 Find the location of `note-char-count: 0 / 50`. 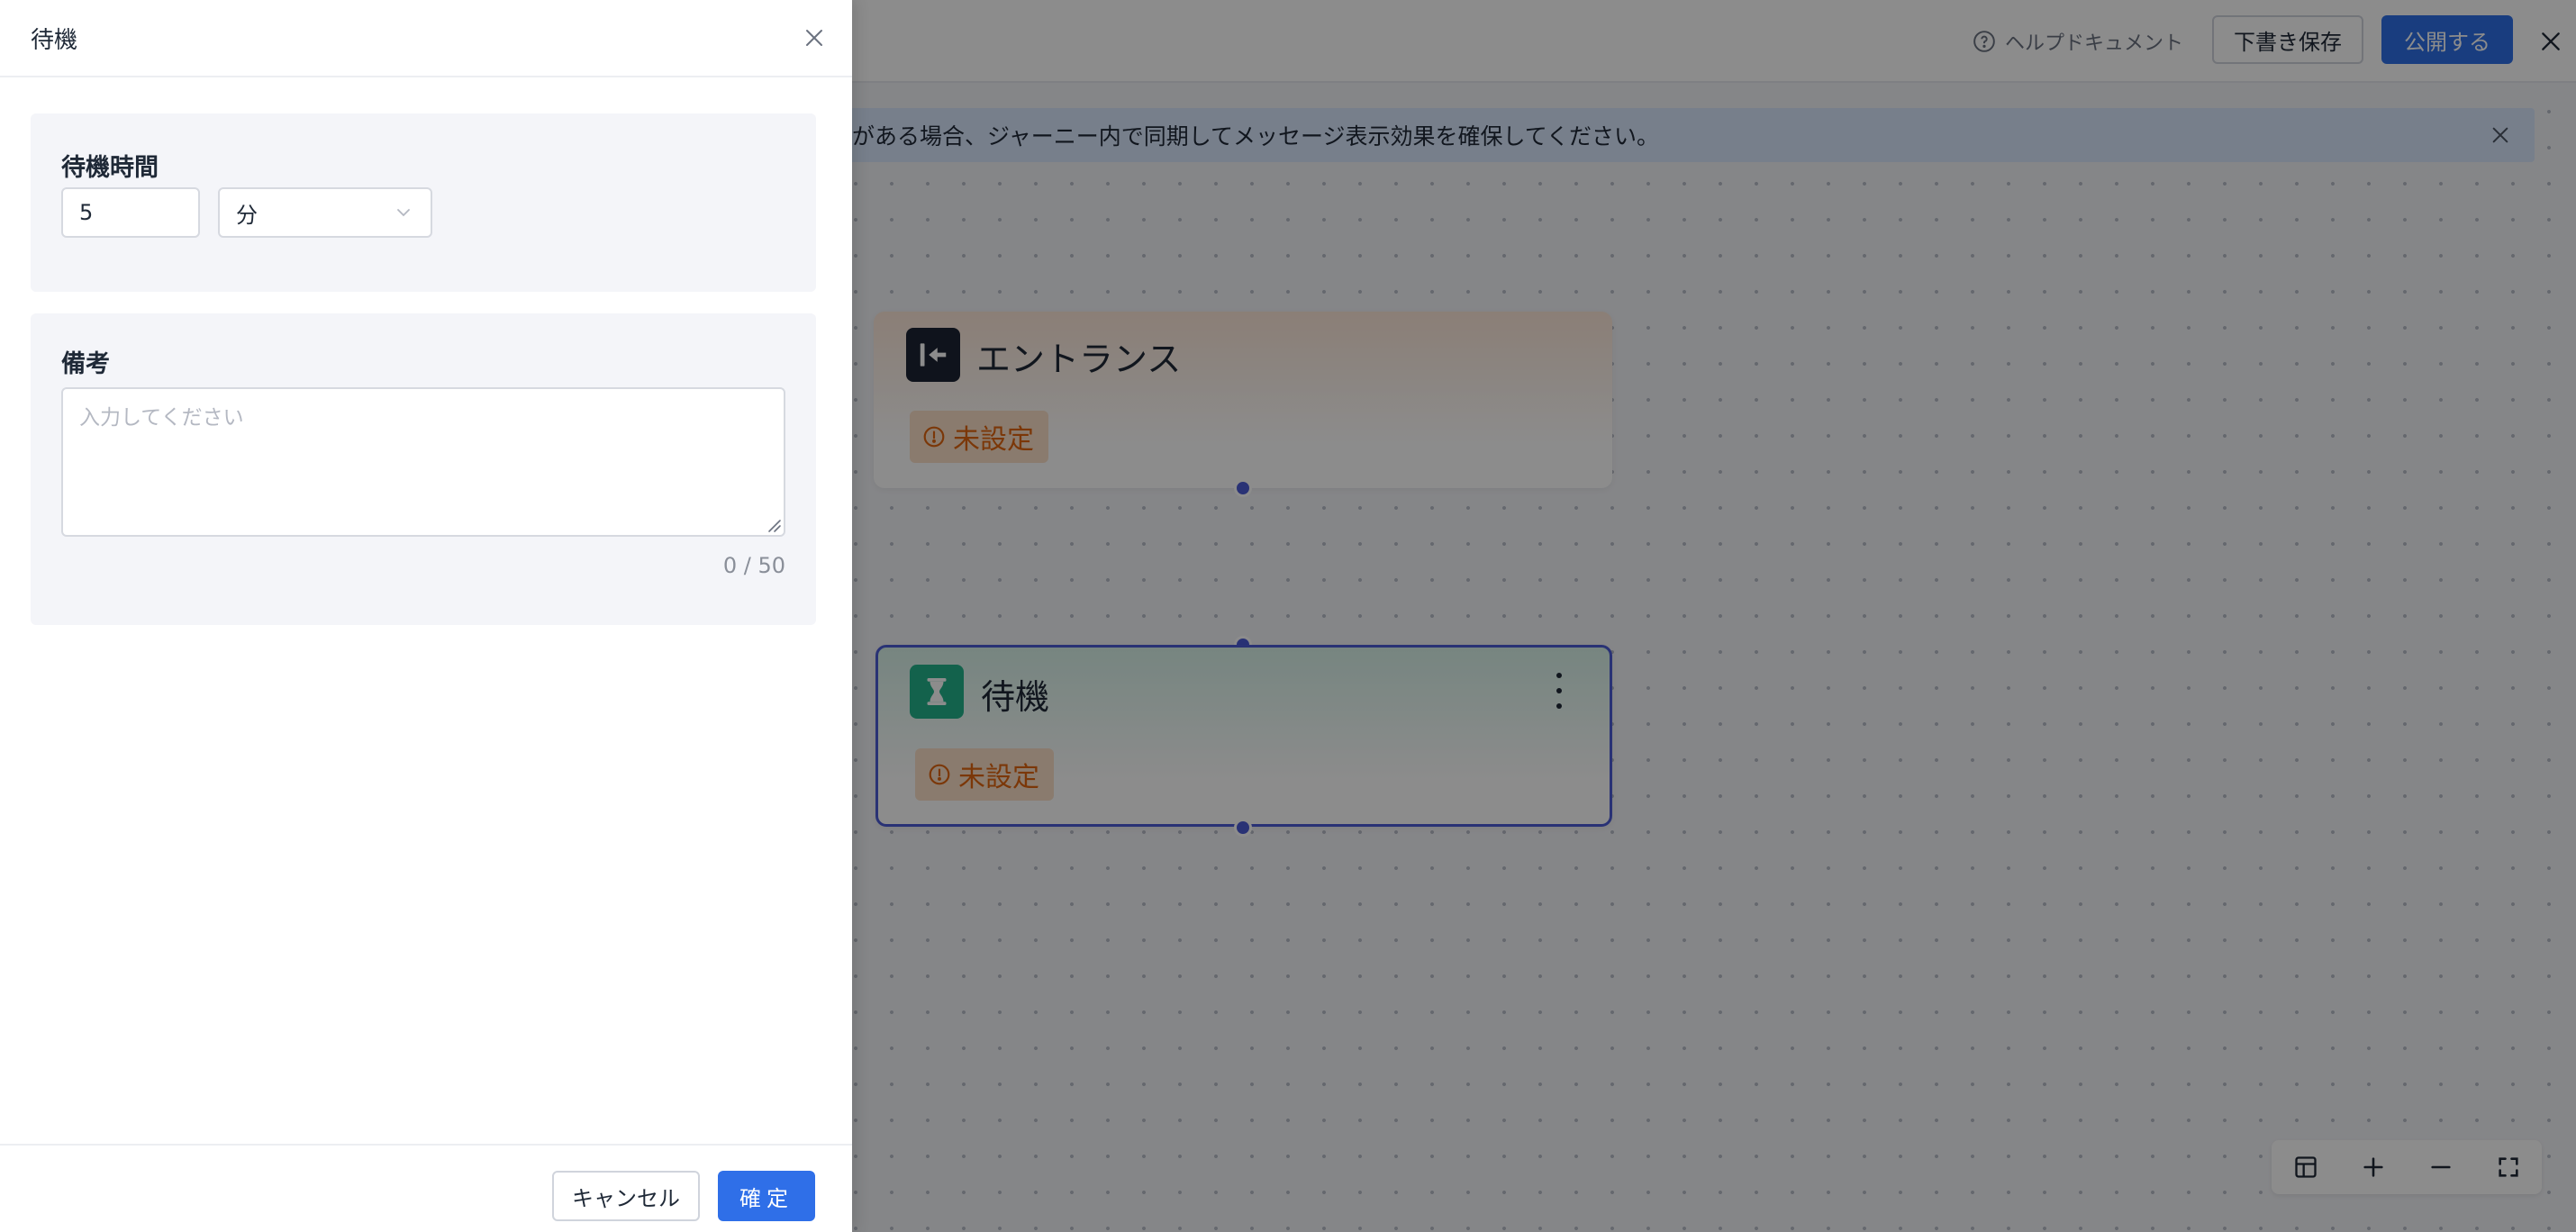

note-char-count: 0 / 50 is located at coordinates (753, 565).